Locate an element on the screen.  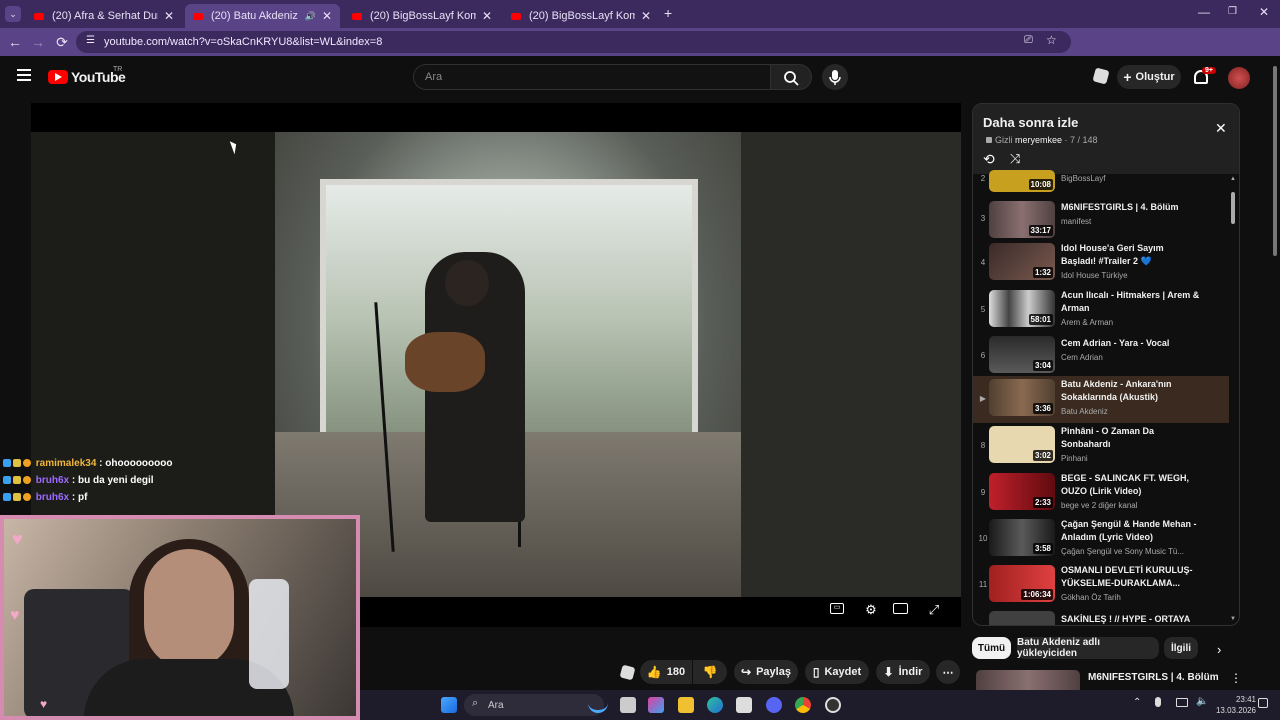
video-thumbnail: 10:08 is located at coordinates (1022, 181).